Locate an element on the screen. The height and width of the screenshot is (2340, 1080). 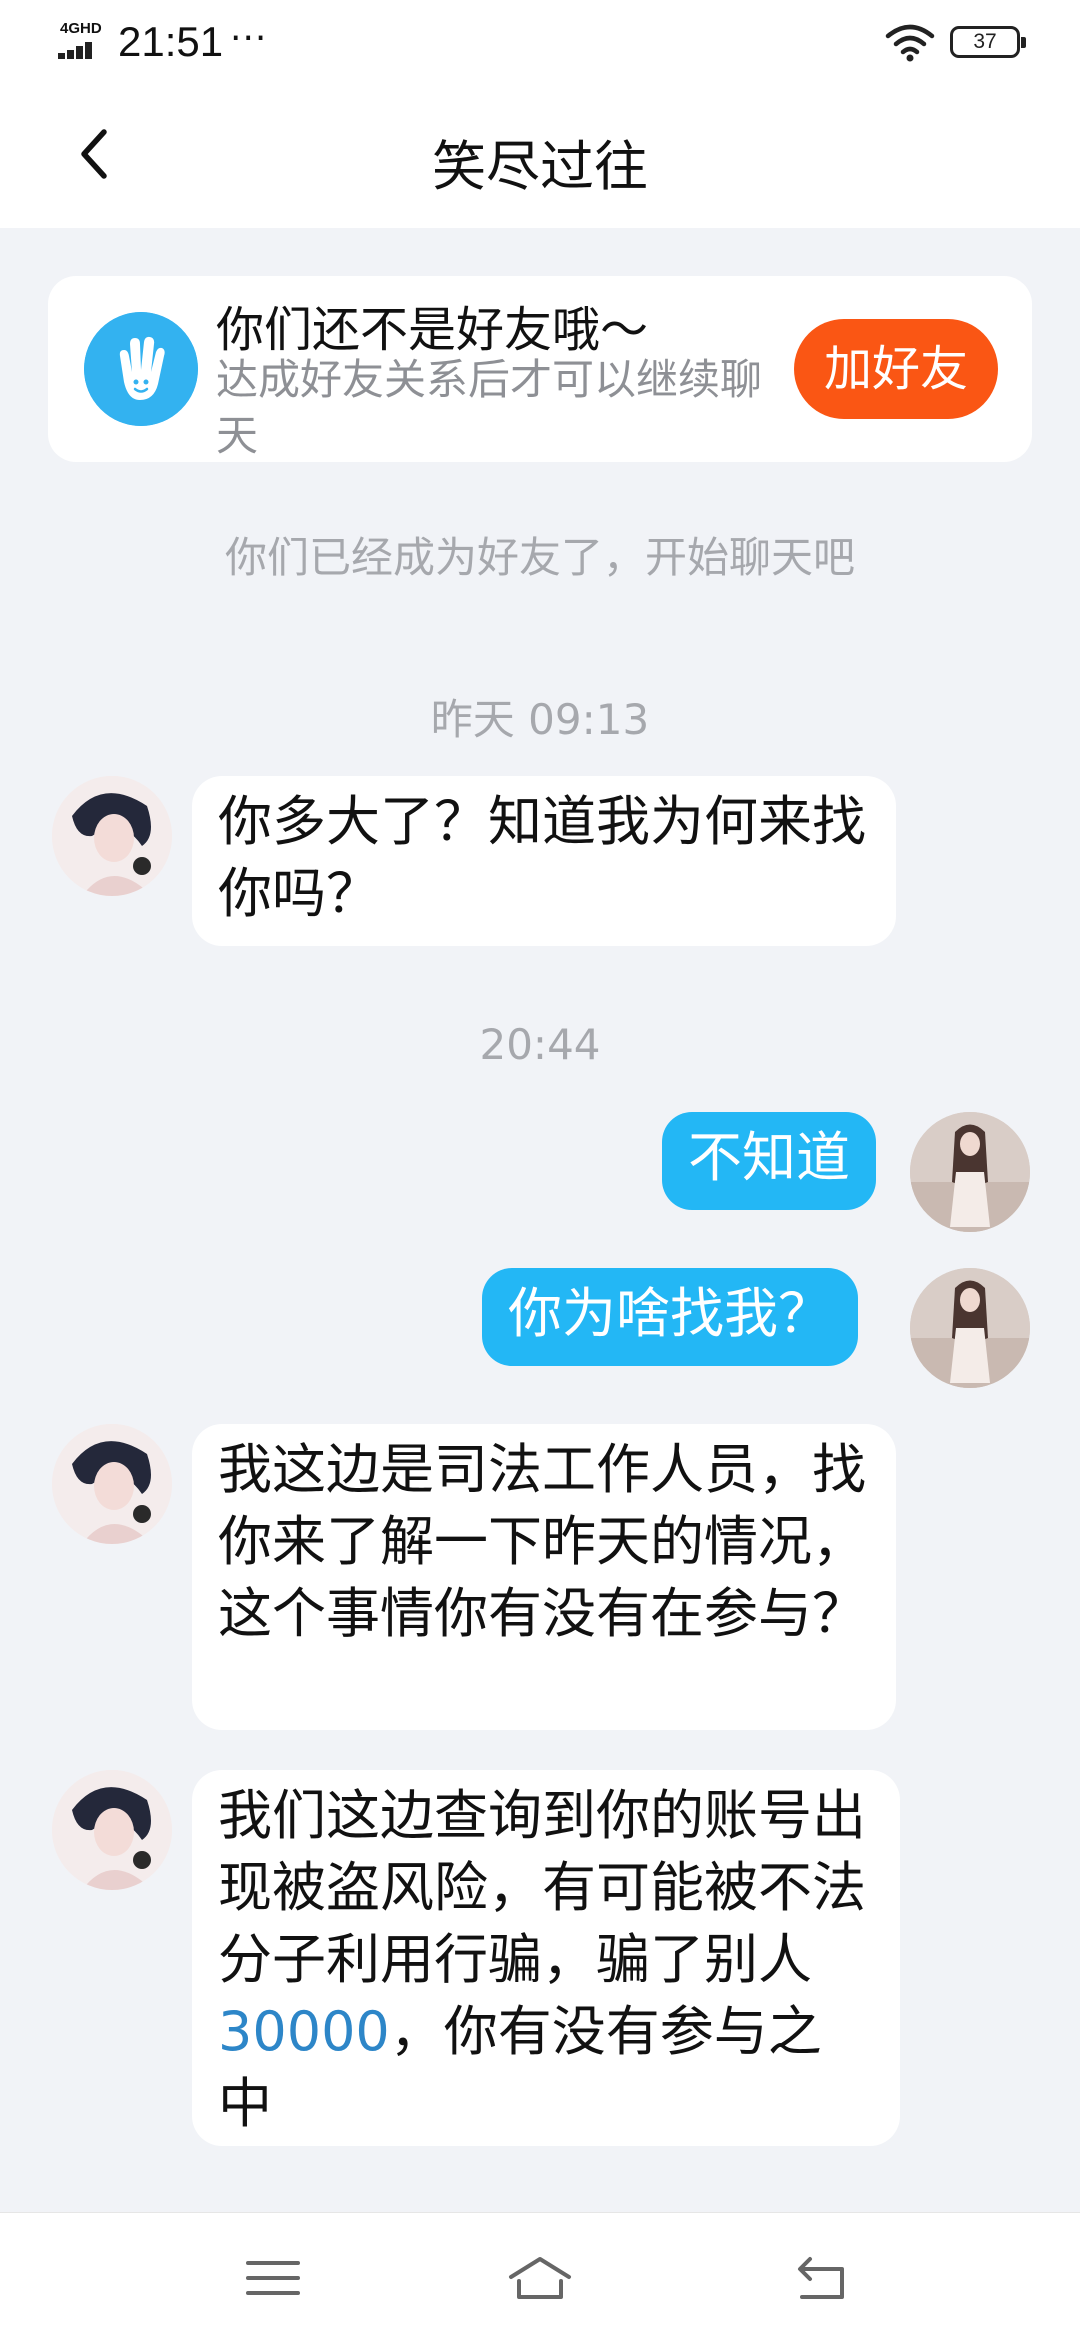
friend-request-card: 你们还不是好友哦～ 达成好友关系后才可以继续聊天 加好友 is located at coordinates (540, 369).